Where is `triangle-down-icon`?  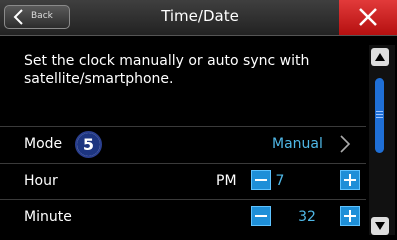
triangle-down-icon is located at coordinates (380, 226).